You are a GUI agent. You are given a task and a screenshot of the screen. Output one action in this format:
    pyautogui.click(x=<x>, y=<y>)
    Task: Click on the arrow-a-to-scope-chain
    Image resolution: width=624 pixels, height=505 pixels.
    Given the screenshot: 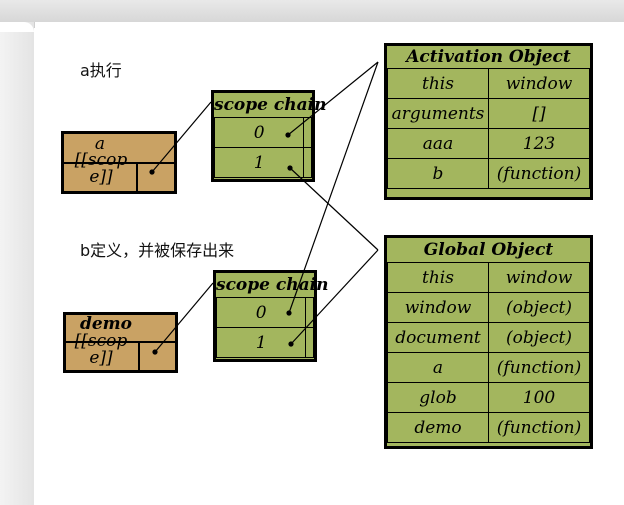 What is the action you would take?
    pyautogui.click(x=181, y=137)
    